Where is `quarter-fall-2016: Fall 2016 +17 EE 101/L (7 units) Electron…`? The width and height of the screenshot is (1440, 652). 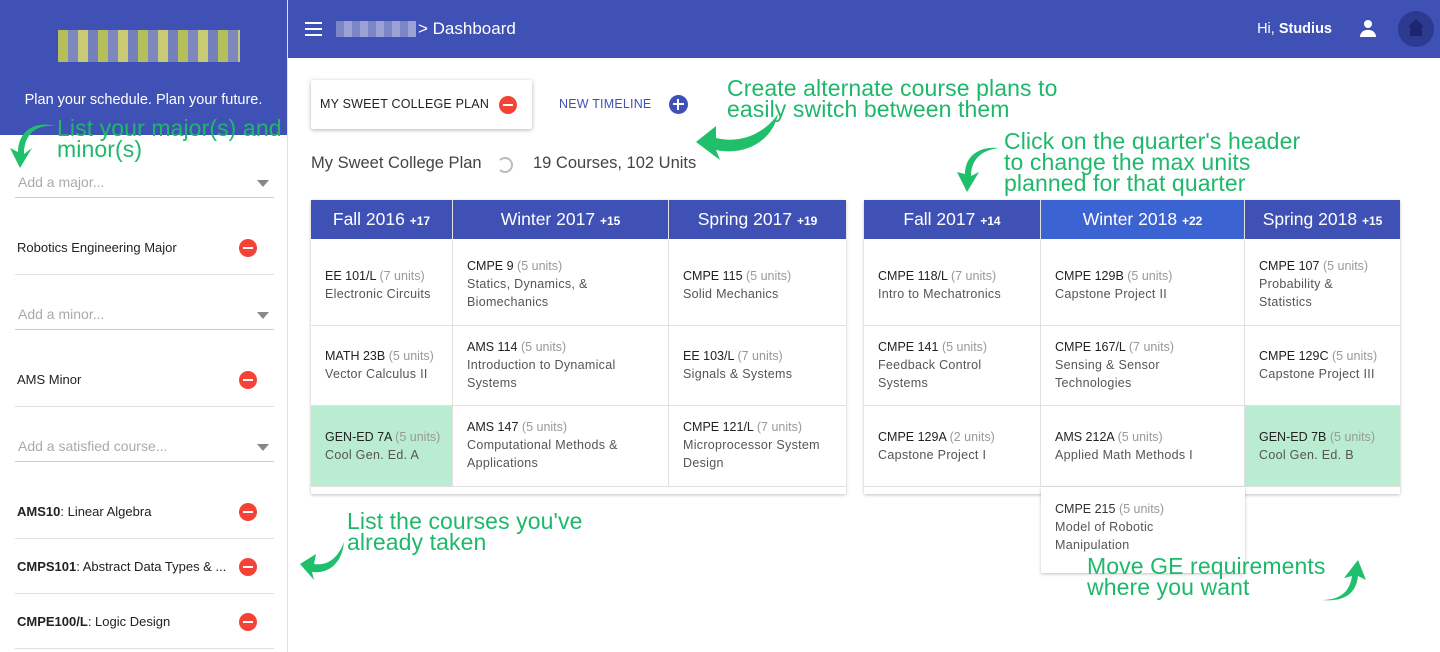 quarter-fall-2016: Fall 2016 +17 EE 101/L (7 units) Electron… is located at coordinates (382, 343).